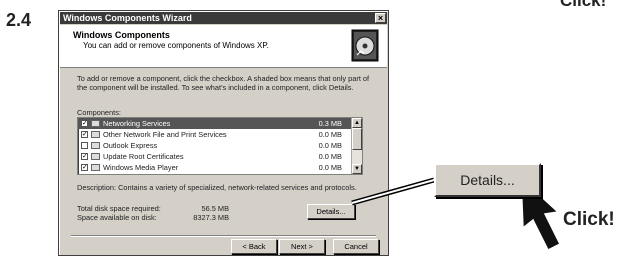  What do you see at coordinates (121, 35) in the screenshot?
I see `header-title: Windows Components` at bounding box center [121, 35].